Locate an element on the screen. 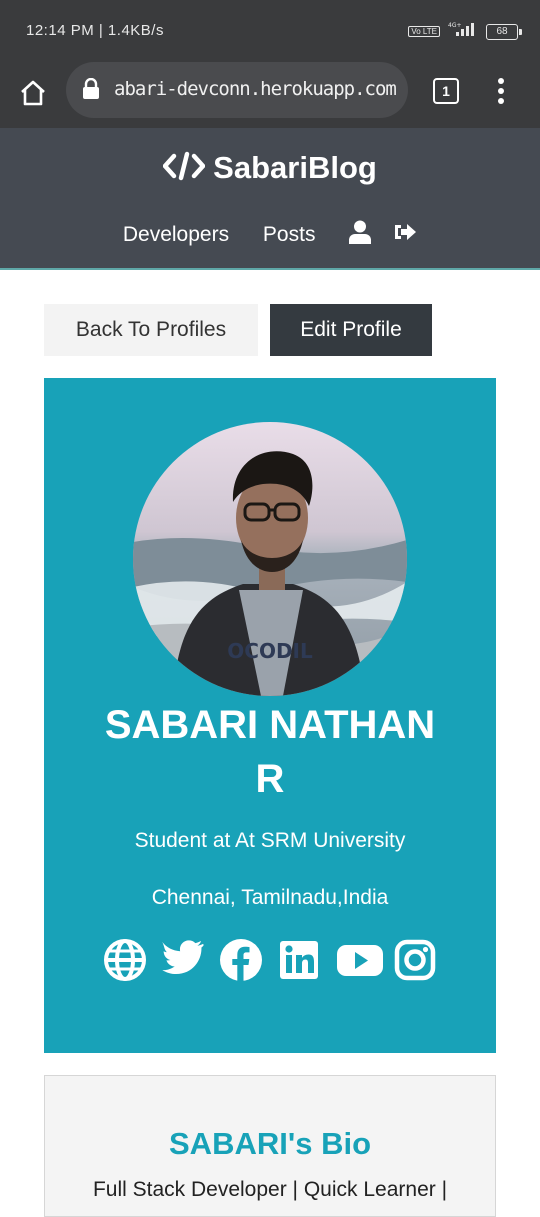 This screenshot has height=1217, width=540. nav-links: Developers Posts is located at coordinates (270, 235).